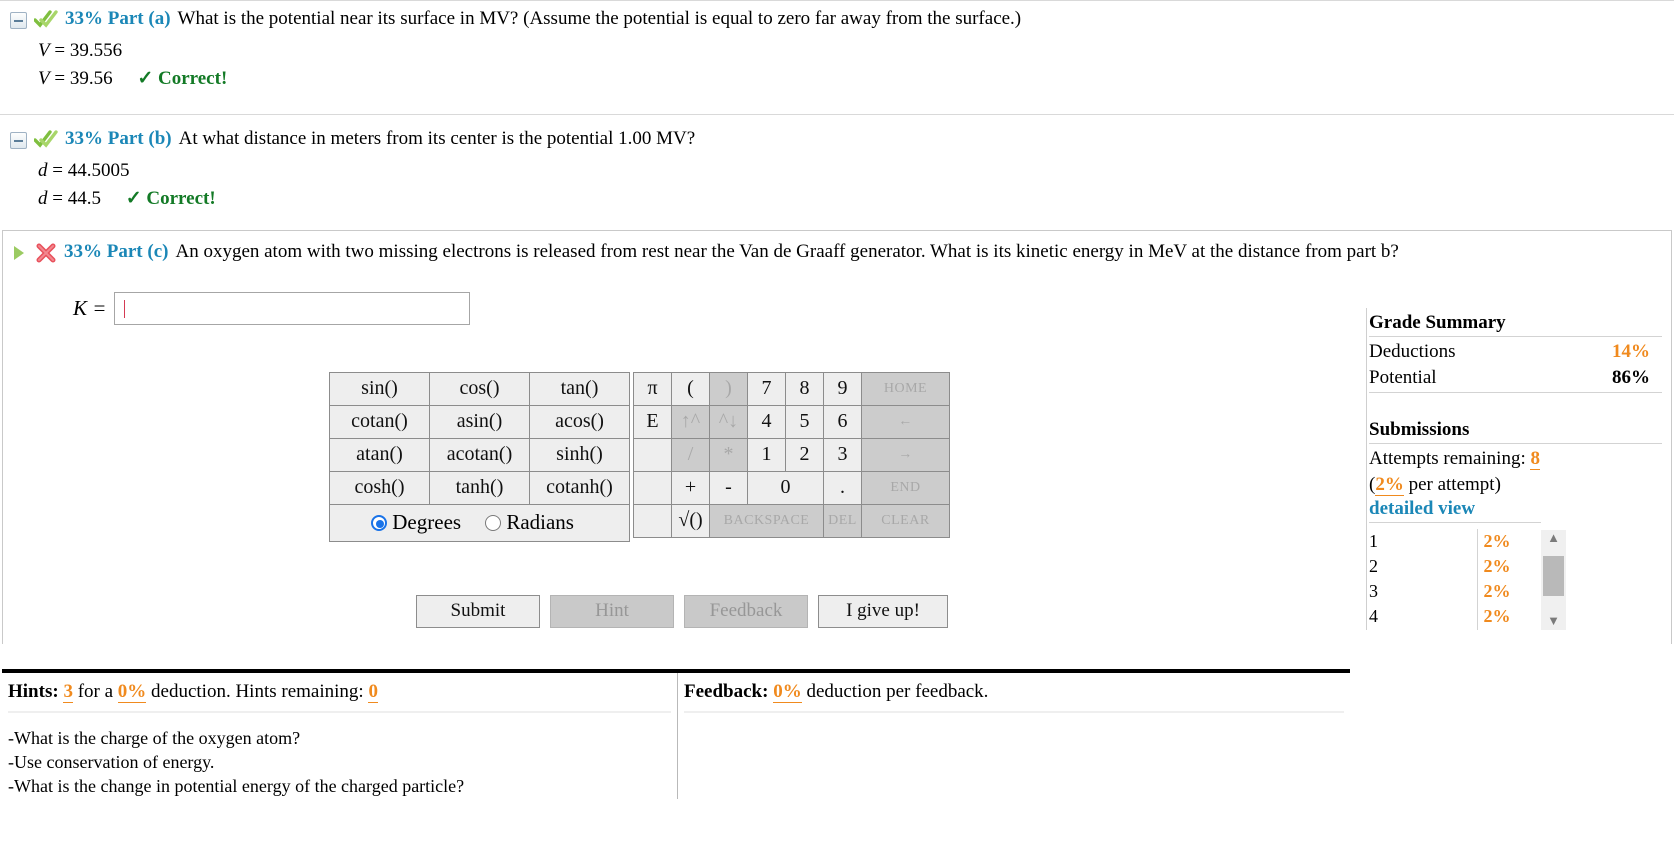 The image size is (1674, 842). I want to click on calc-key-divide: /, so click(690, 454).